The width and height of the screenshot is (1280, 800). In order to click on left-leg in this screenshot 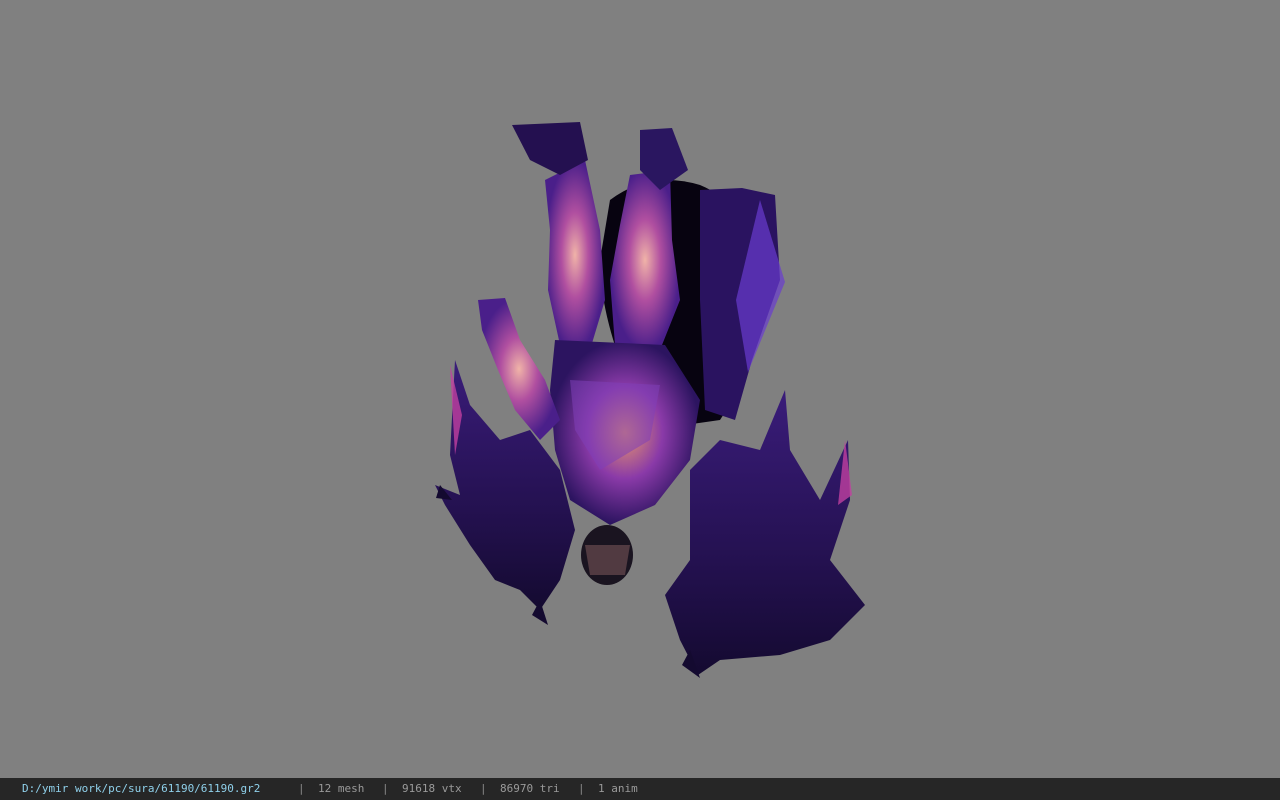, I will do `click(575, 255)`.